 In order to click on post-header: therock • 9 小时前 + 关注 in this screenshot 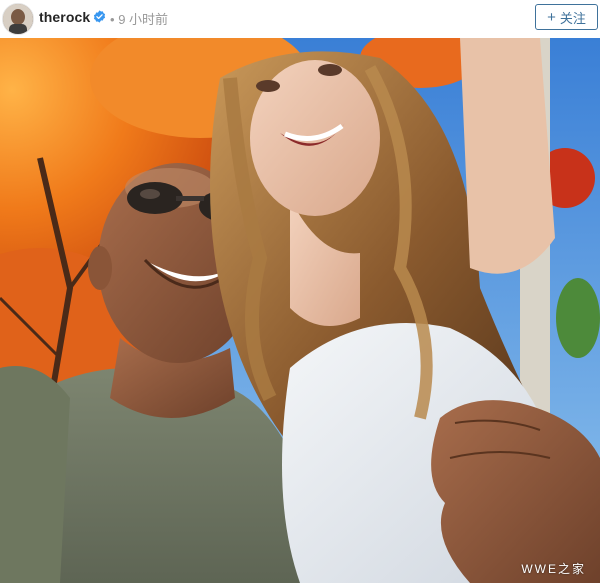, I will do `click(300, 18)`.